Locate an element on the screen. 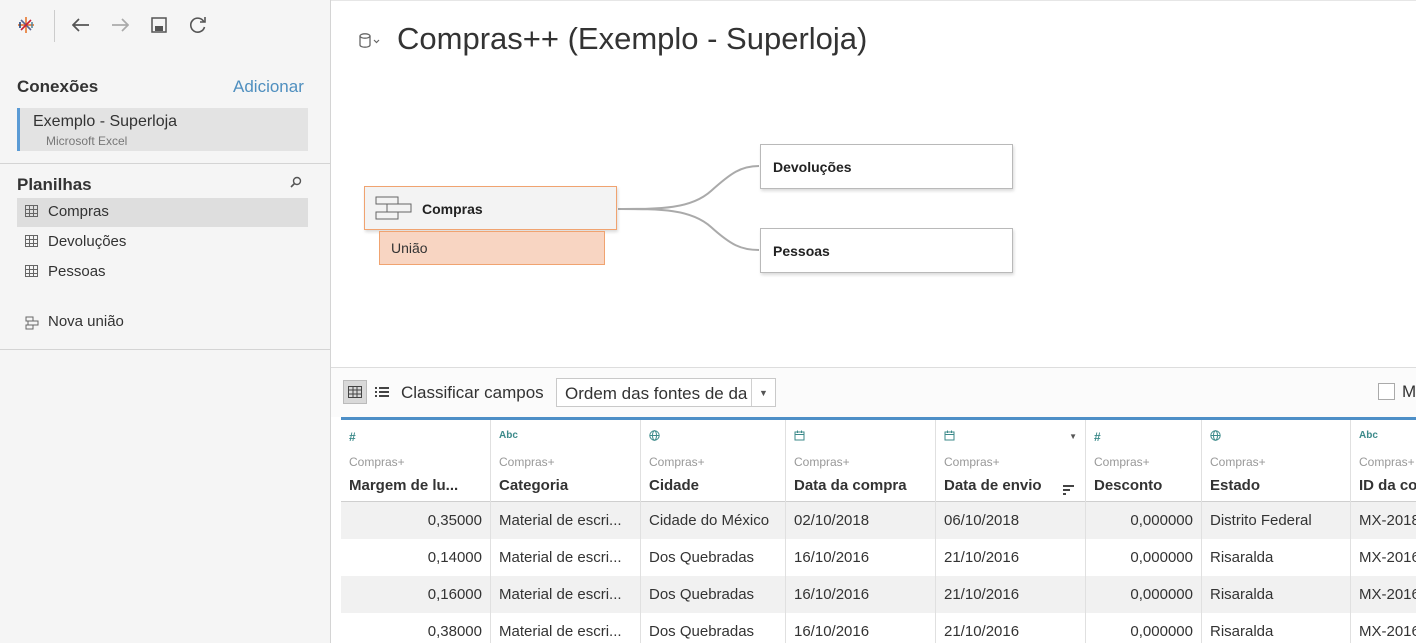  table-cell: MX-2018 is located at coordinates (1387, 520).